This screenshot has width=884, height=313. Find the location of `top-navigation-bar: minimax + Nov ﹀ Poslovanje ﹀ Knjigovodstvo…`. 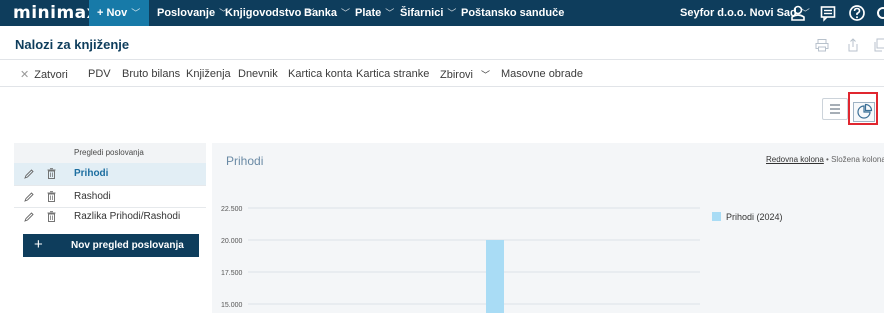

top-navigation-bar: minimax + Nov ﹀ Poslovanje ﹀ Knjigovodstvo… is located at coordinates (442, 13).